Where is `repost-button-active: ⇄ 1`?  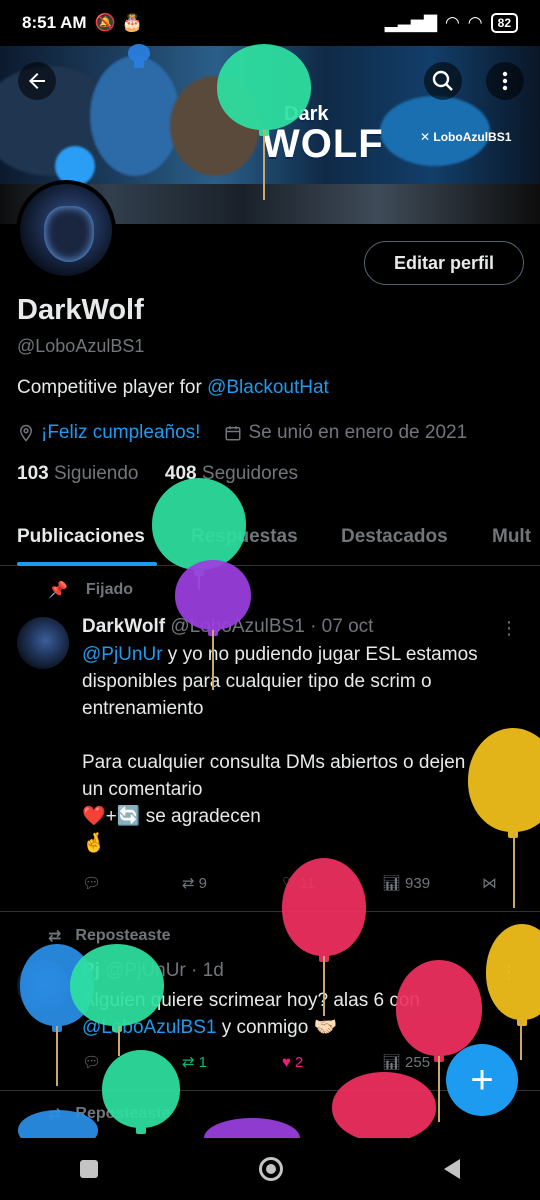 repost-button-active: ⇄ 1 is located at coordinates (232, 1062).